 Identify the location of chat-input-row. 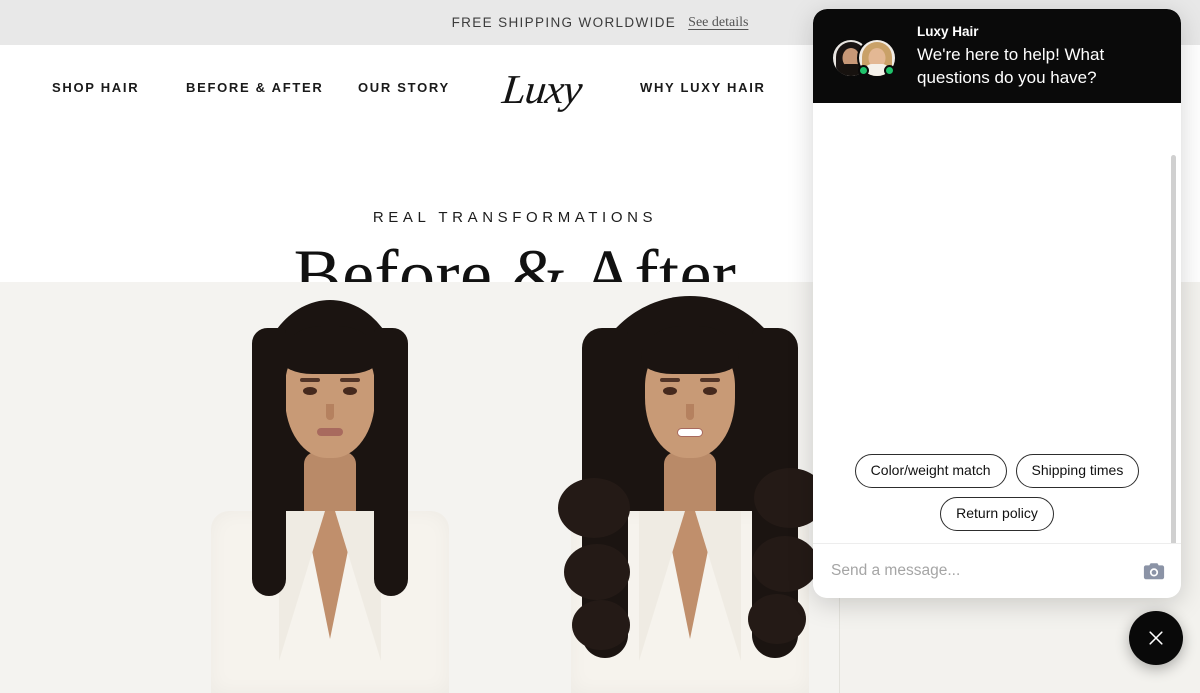
(997, 570).